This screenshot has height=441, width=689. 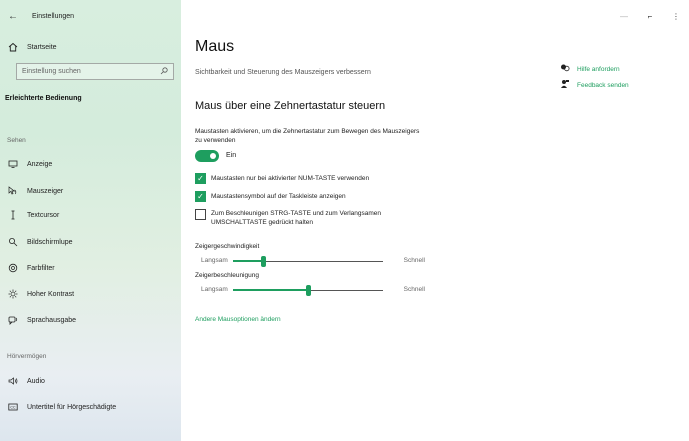 I want to click on slider-title-acceleration: Zeigerbeschleunigung, so click(x=227, y=275).